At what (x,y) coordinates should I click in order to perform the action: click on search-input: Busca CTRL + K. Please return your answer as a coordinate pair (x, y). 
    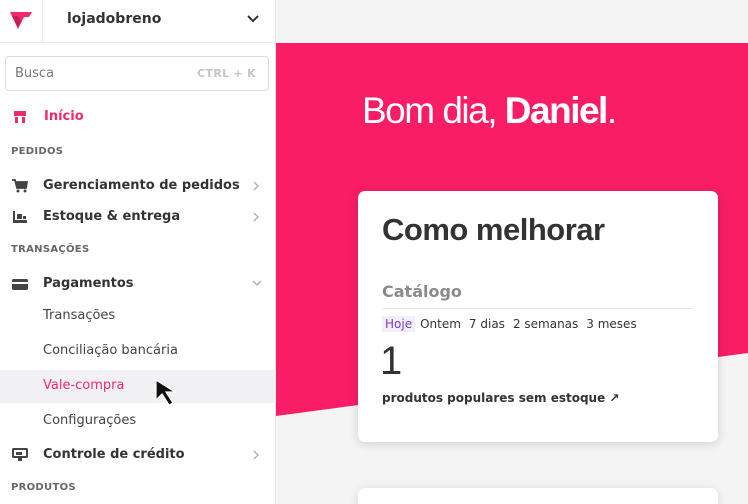
    Looking at the image, I should click on (137, 73).